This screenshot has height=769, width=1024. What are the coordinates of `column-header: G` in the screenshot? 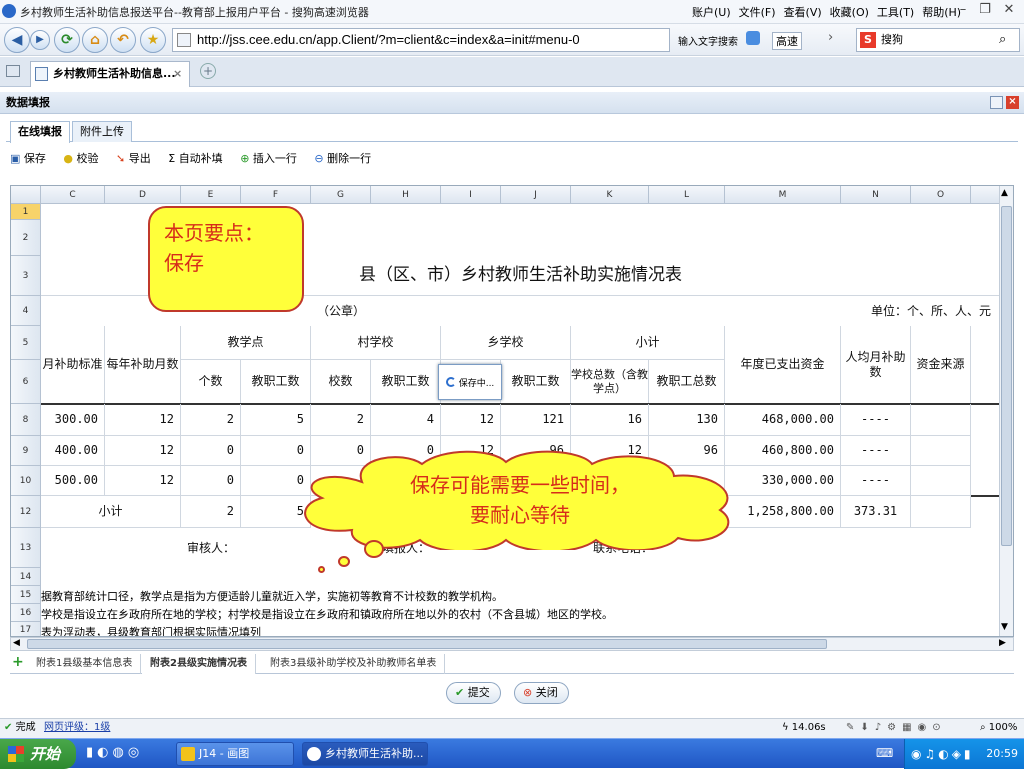 It's located at (341, 195).